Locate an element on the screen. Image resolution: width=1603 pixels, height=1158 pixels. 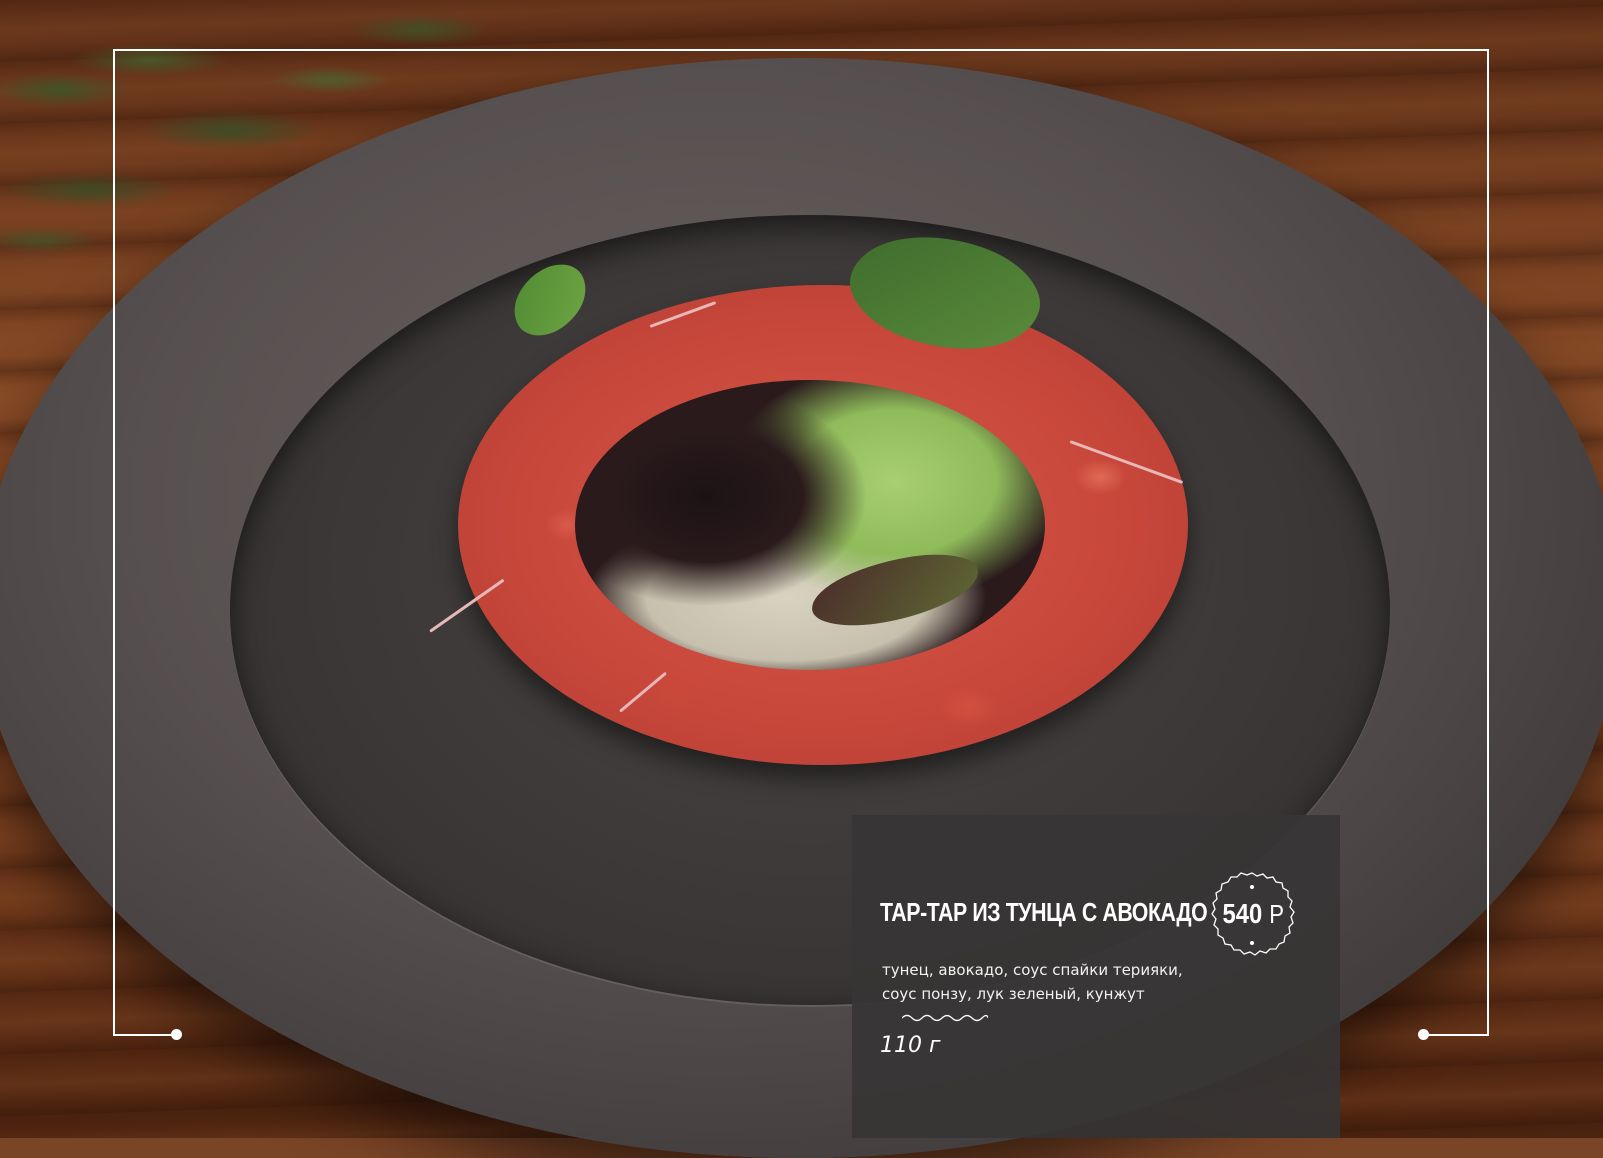
price-badge: 540 Р is located at coordinates (1252, 915).